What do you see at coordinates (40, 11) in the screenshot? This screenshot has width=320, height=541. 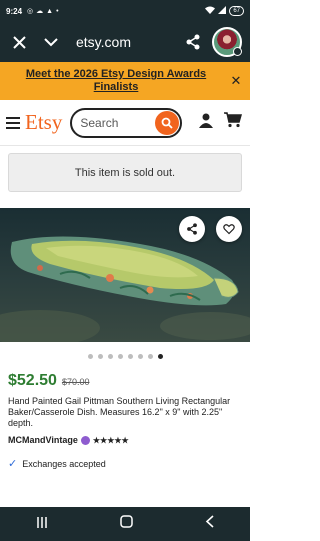 I see `cloud-icon: ☁` at bounding box center [40, 11].